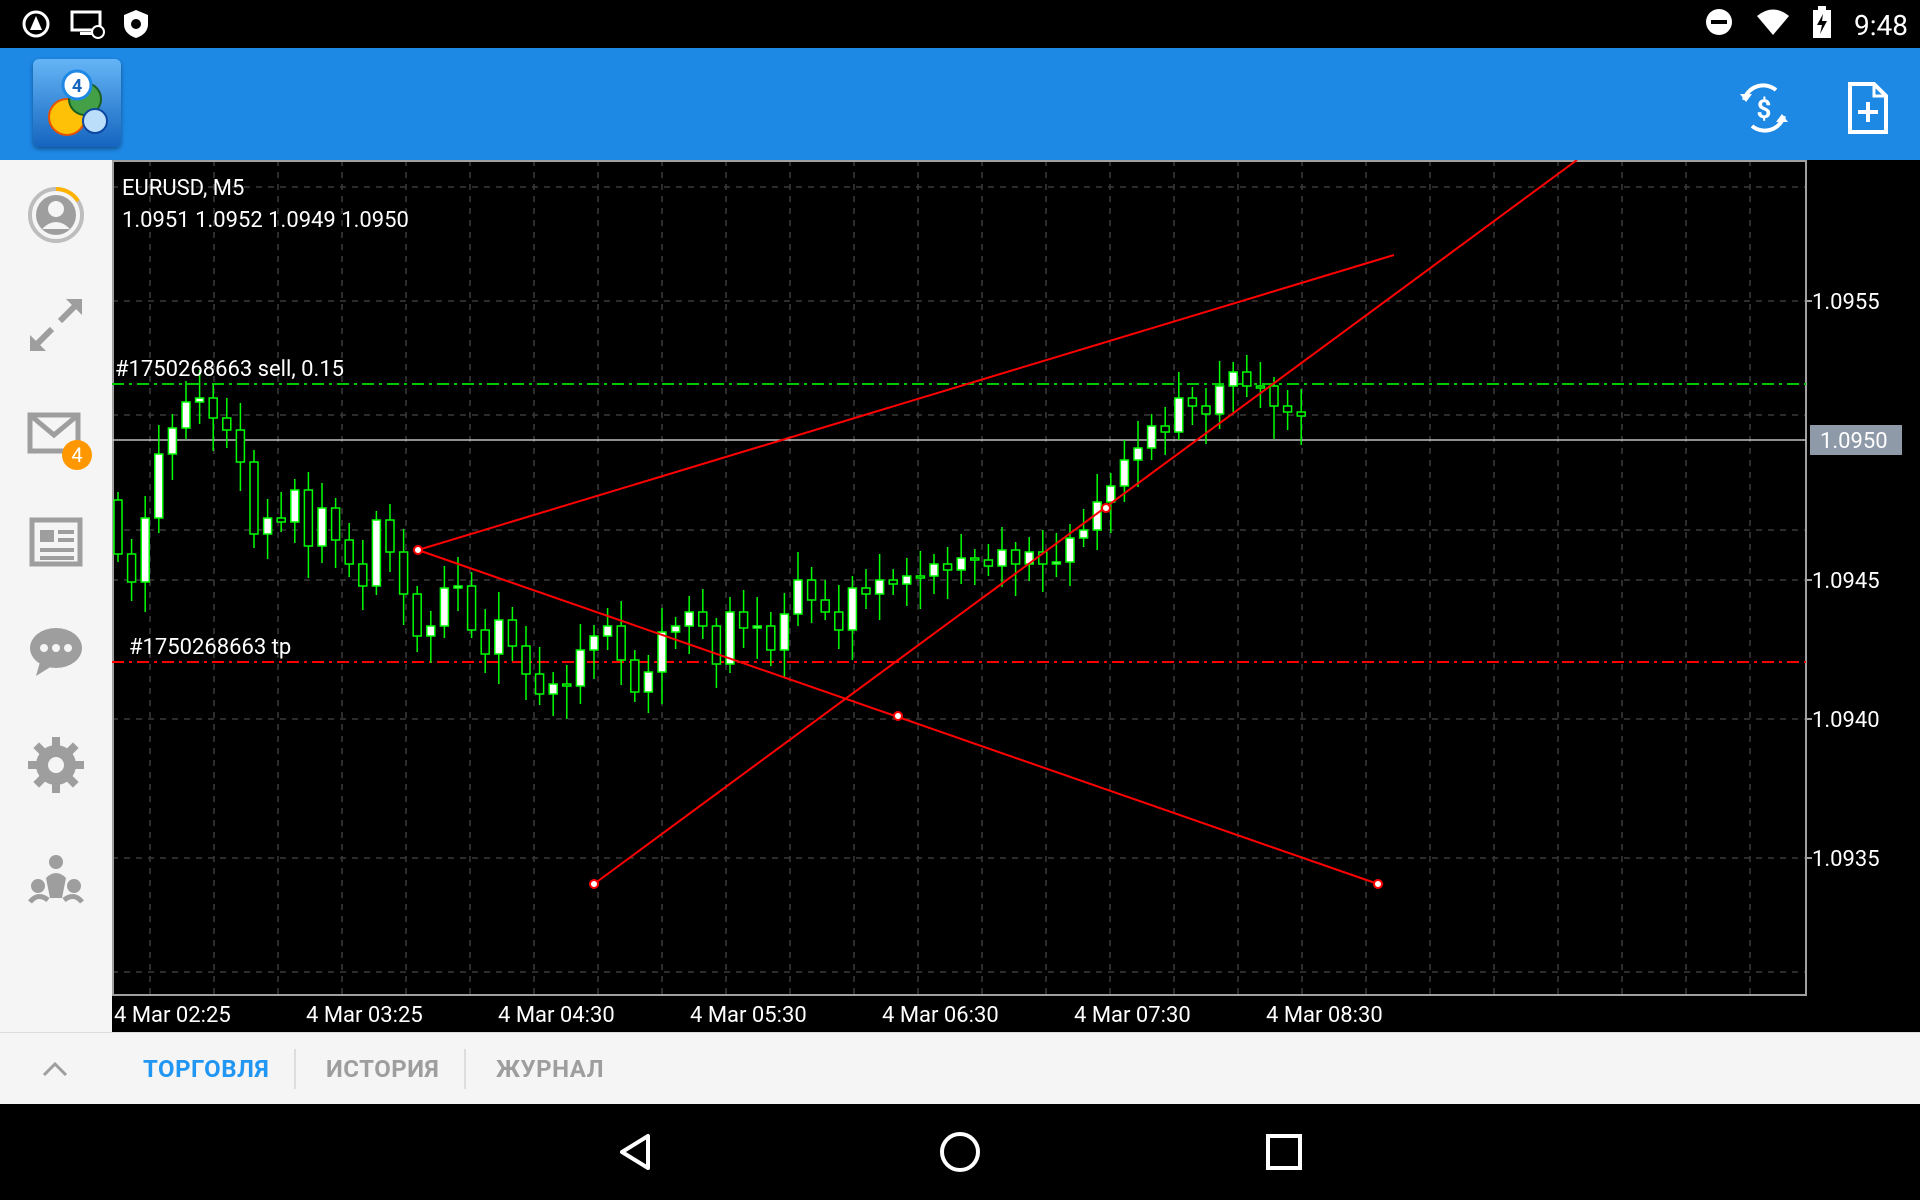  What do you see at coordinates (960, 1072) in the screenshot?
I see `bottom-tab-bar: ТОРГОВЛЯ ИСТОРИЯ ЖУРНАЛ` at bounding box center [960, 1072].